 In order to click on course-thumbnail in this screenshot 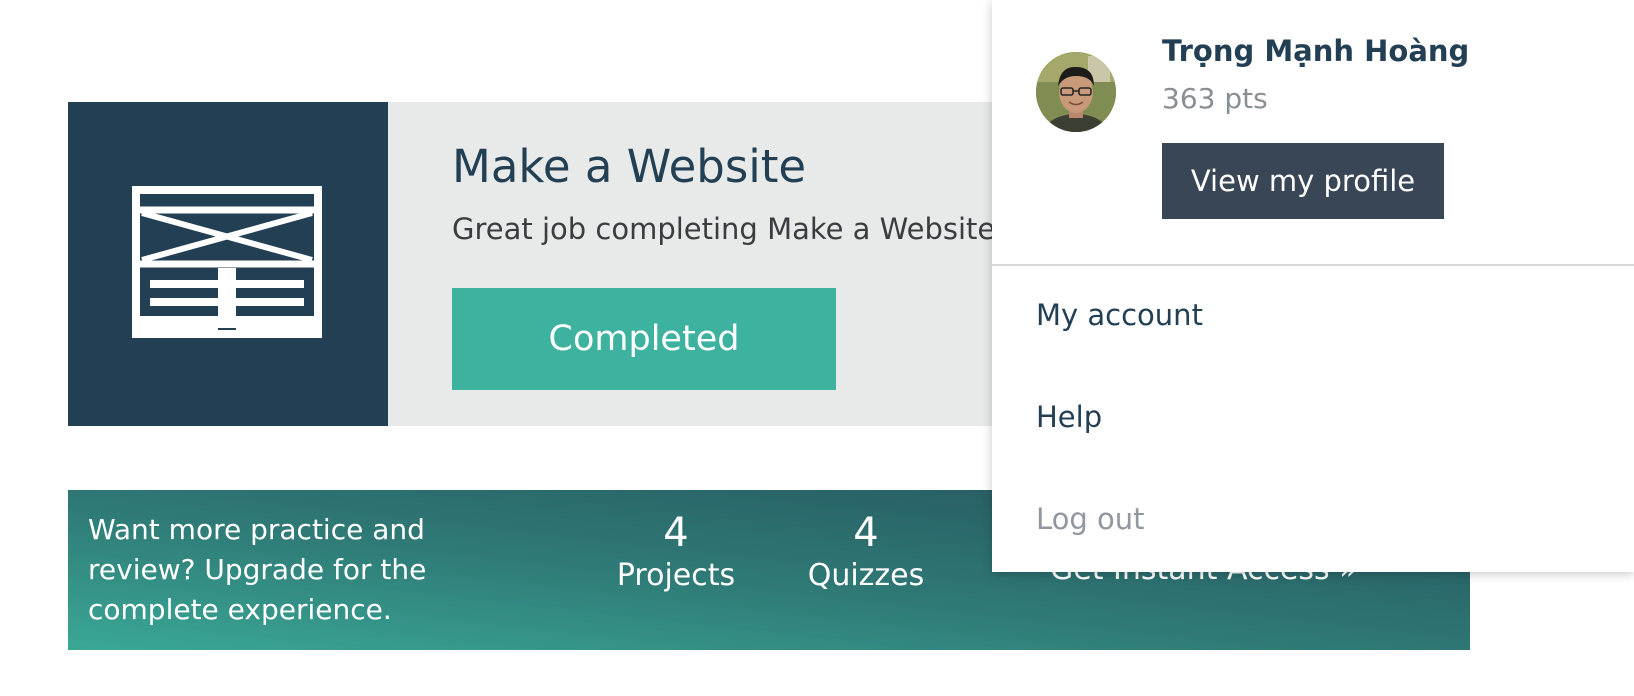, I will do `click(228, 264)`.